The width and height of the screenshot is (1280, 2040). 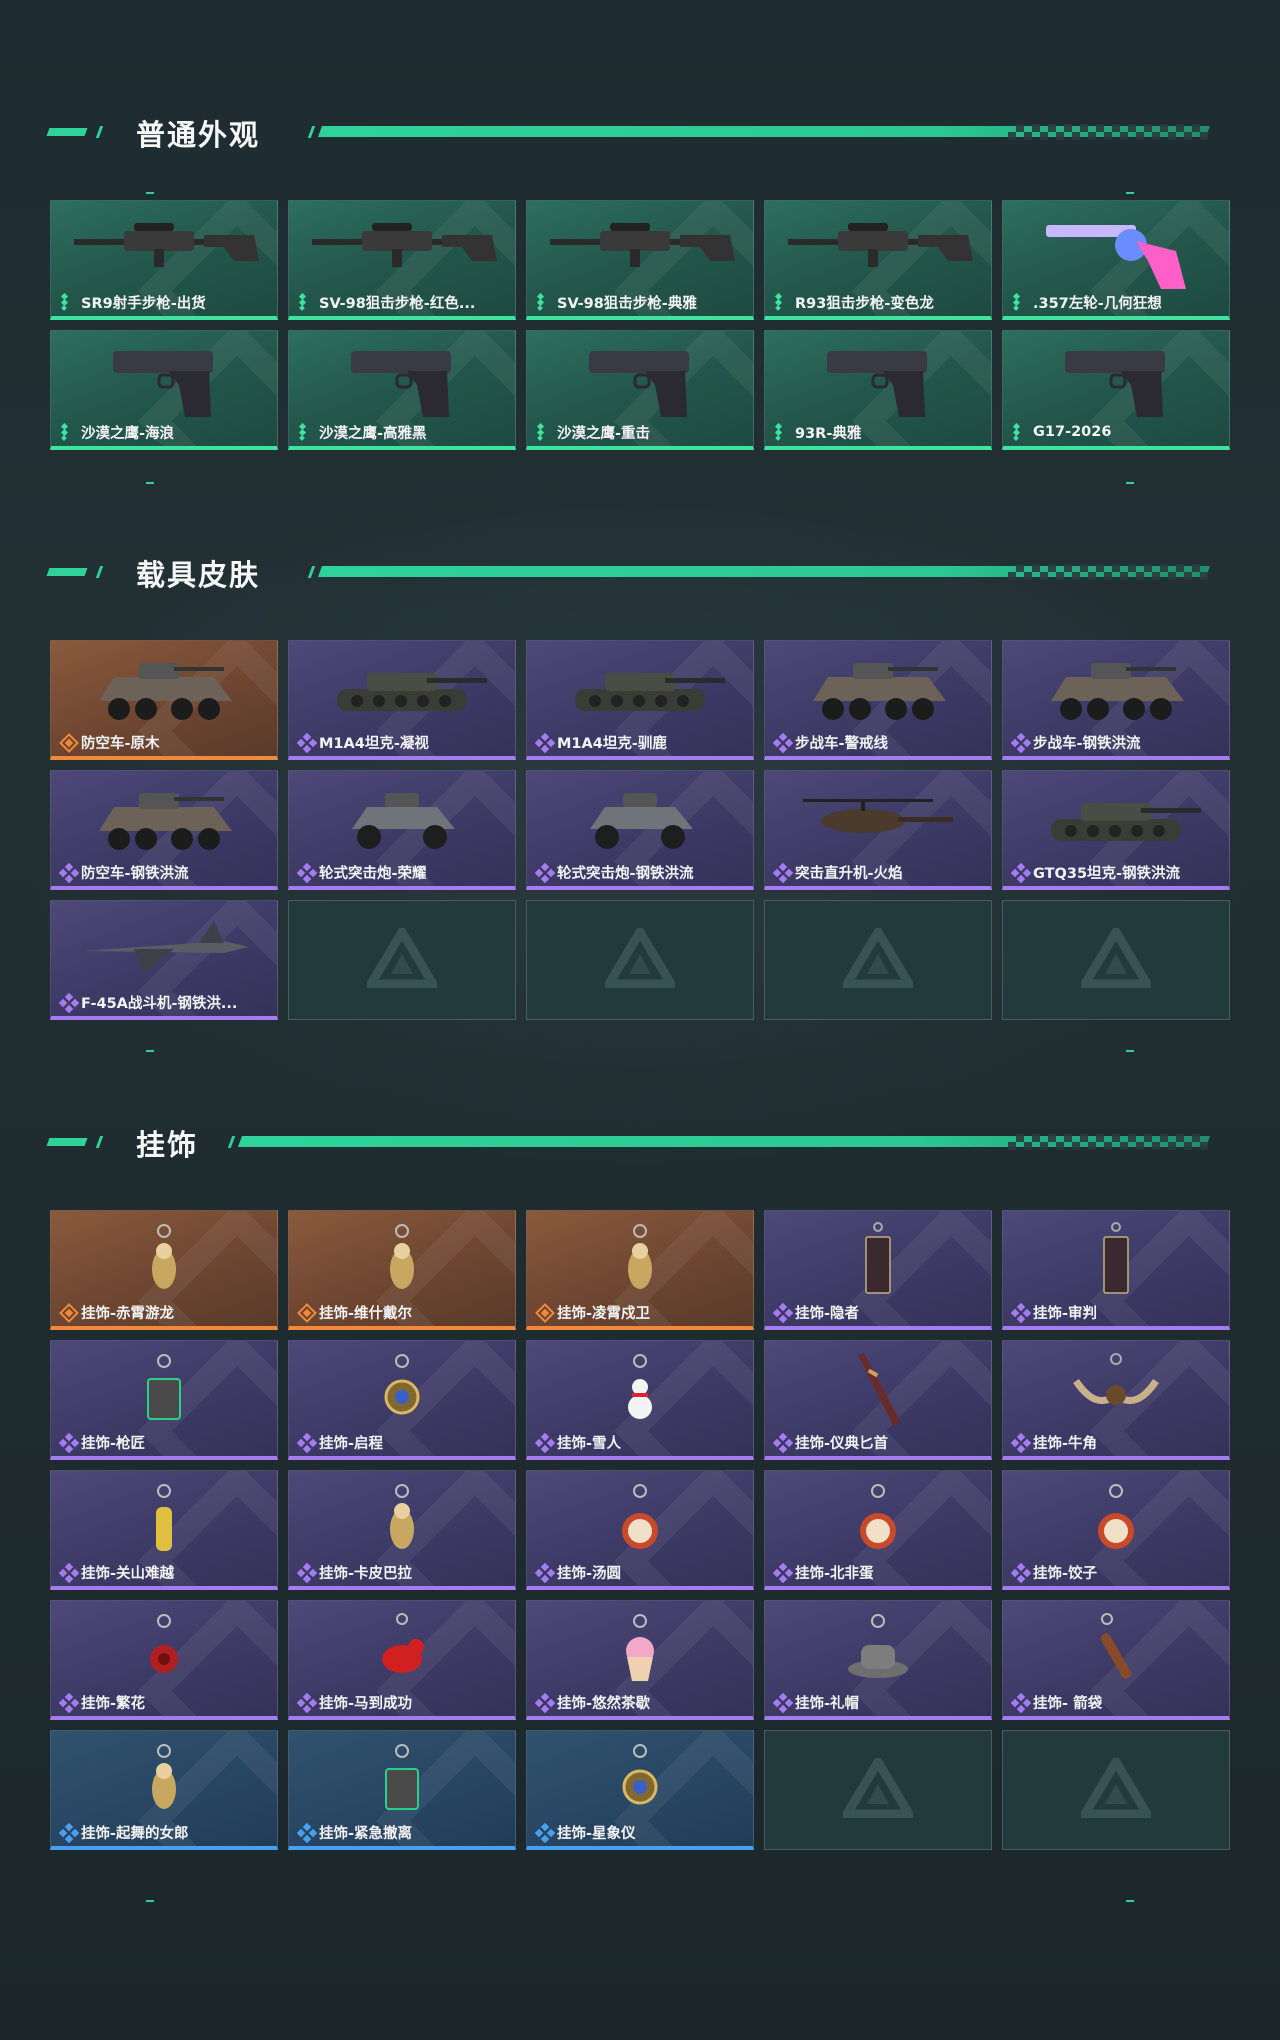 I want to click on charm-item-card: 挂饰-关山难越, so click(x=164, y=1530).